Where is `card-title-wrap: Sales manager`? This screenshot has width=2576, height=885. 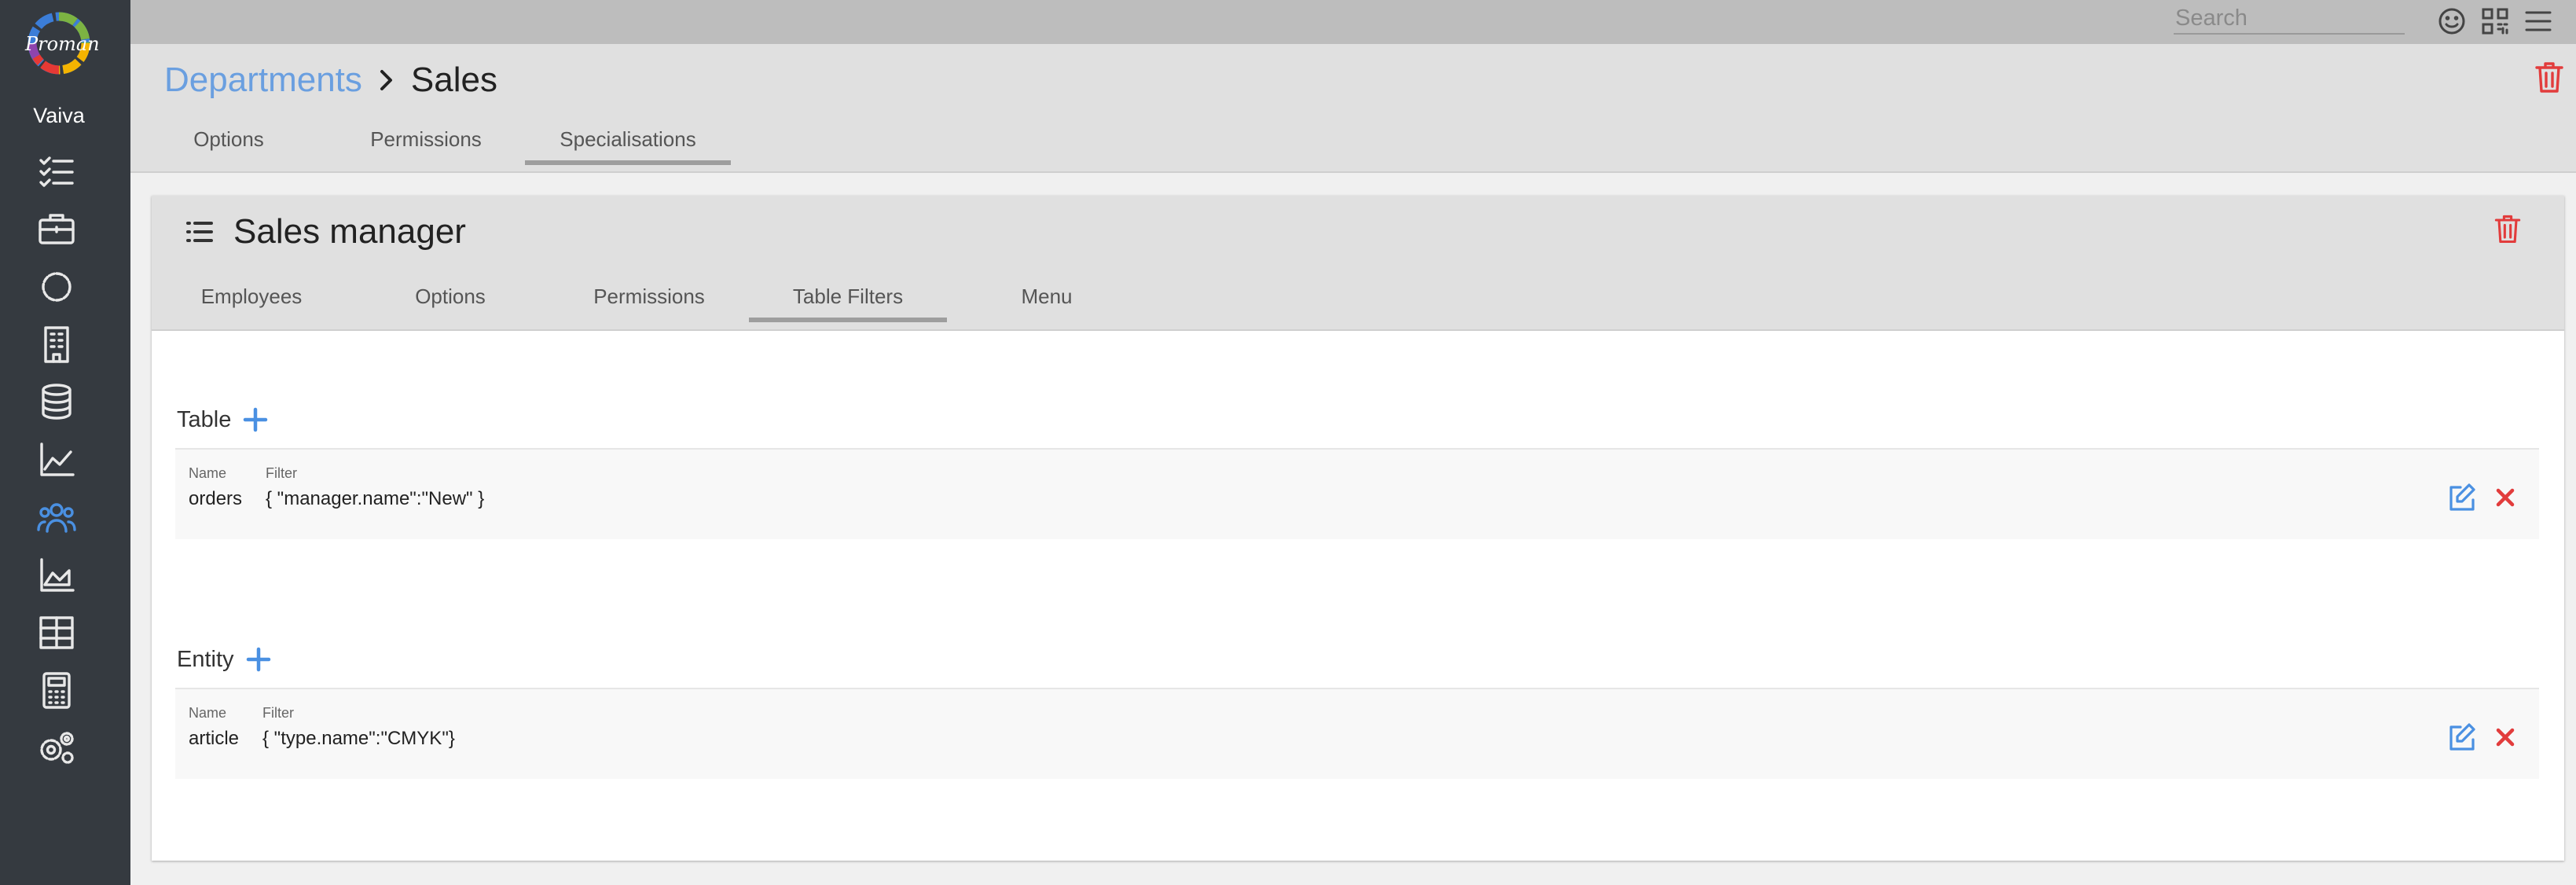 card-title-wrap: Sales manager is located at coordinates (324, 232).